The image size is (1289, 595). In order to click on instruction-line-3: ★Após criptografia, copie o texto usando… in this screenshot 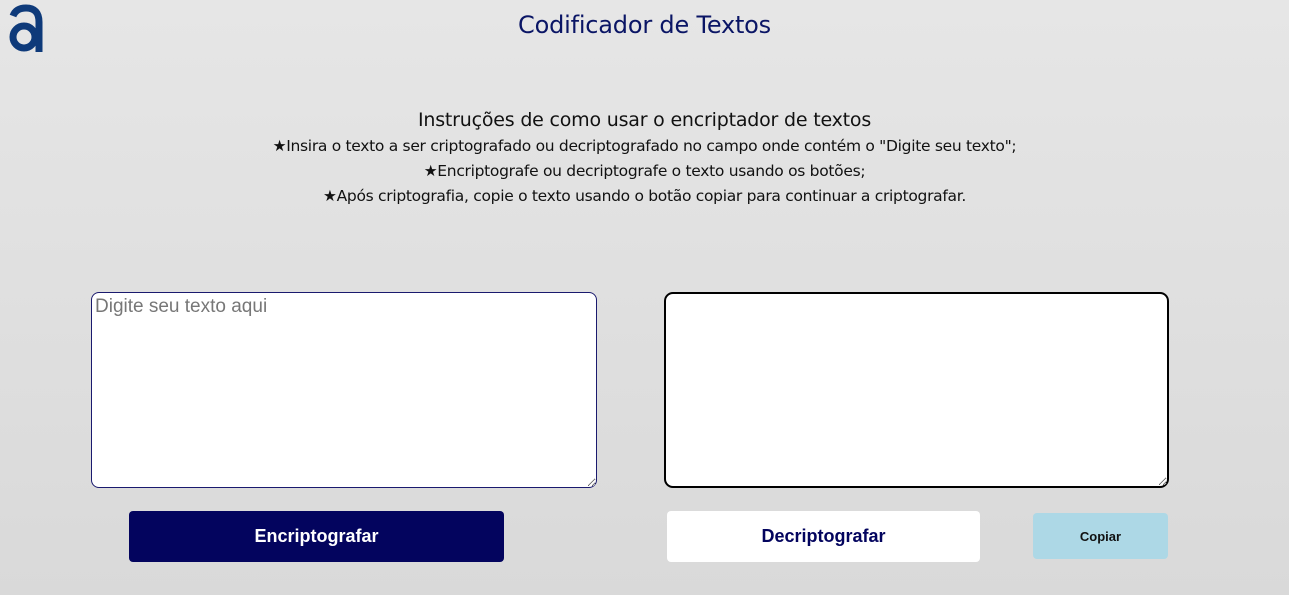, I will do `click(644, 196)`.